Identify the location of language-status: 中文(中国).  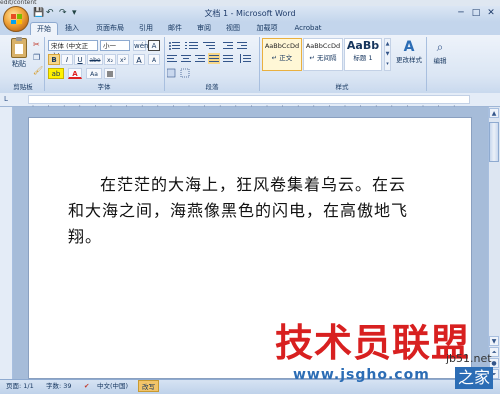
(112, 386).